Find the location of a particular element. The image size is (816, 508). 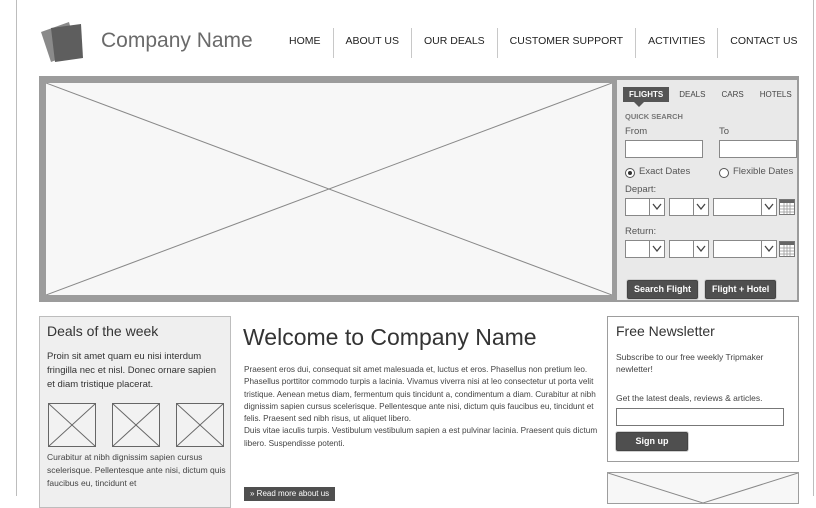

newsletter-title: Free Newsletter is located at coordinates (665, 331).